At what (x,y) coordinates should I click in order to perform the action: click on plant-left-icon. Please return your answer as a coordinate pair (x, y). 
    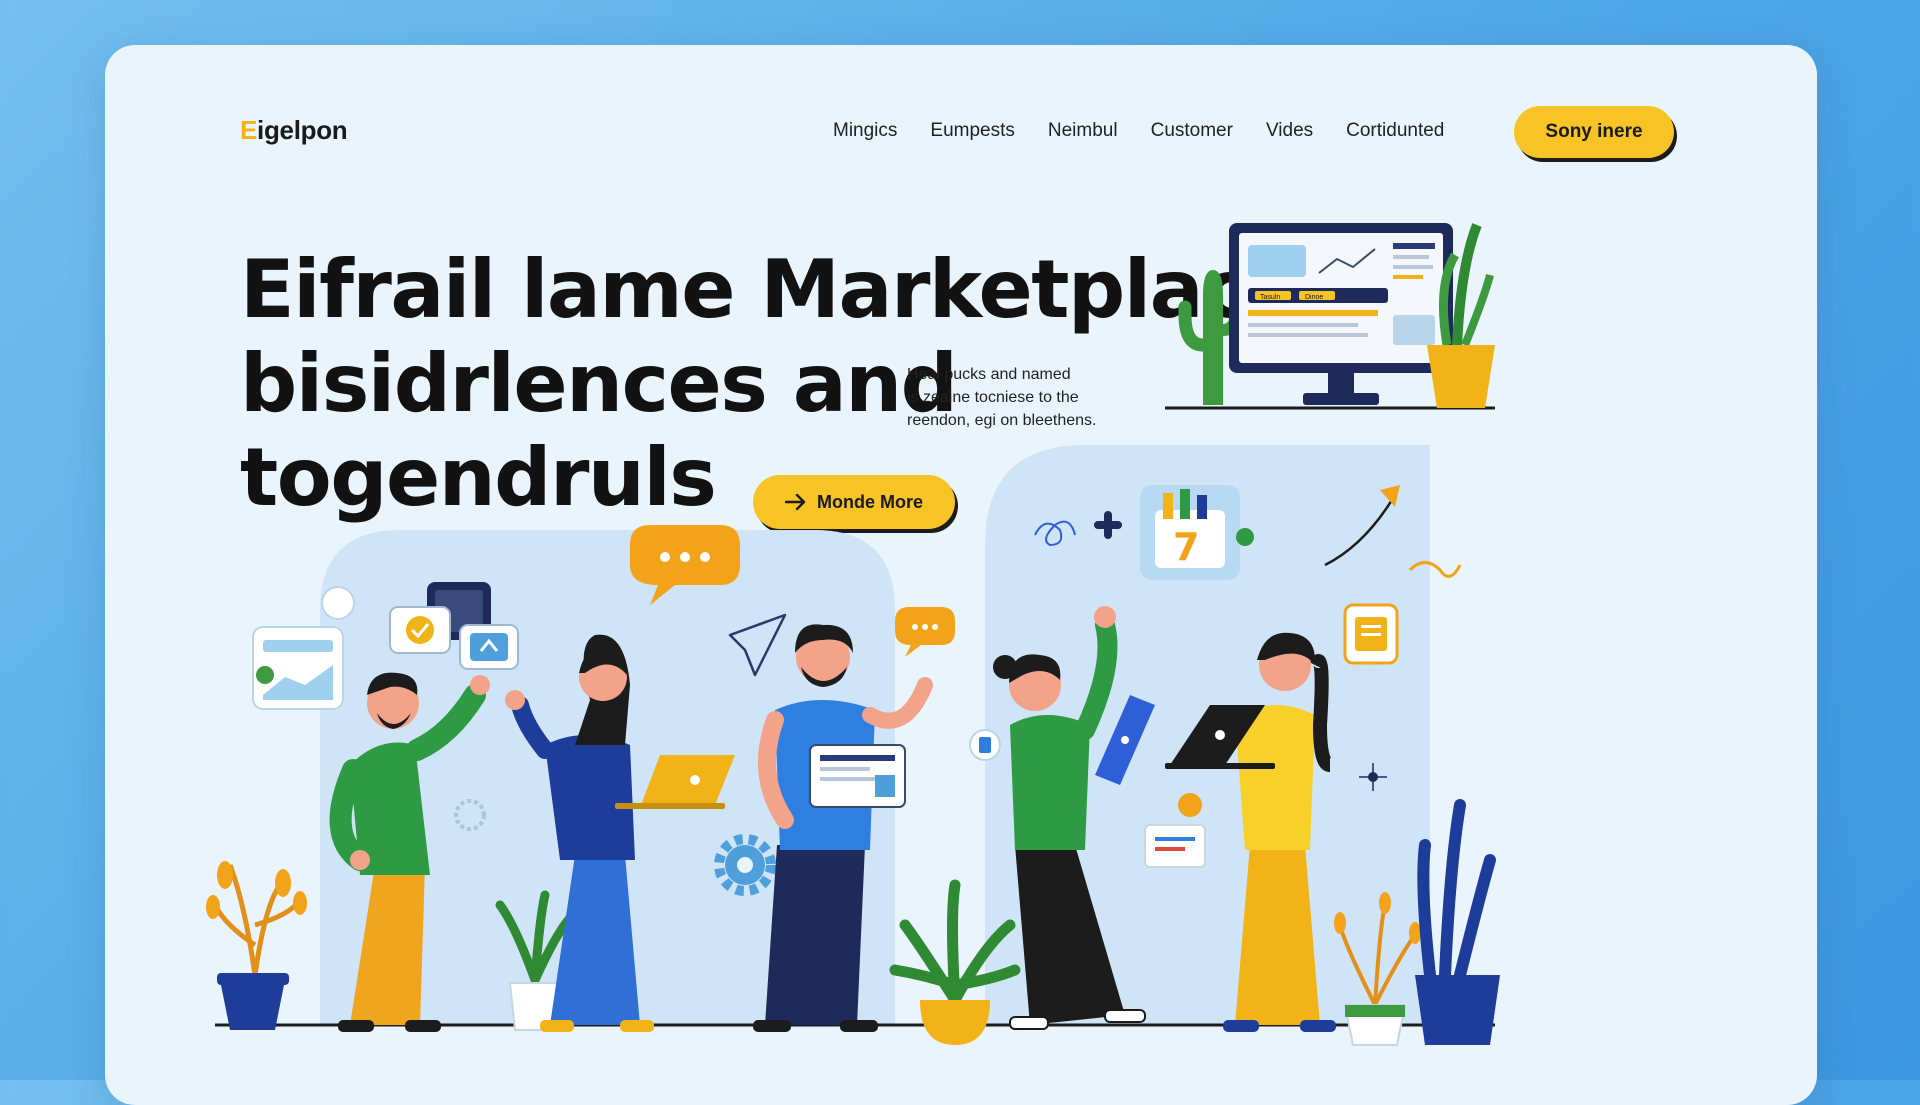
    Looking at the image, I should click on (256, 945).